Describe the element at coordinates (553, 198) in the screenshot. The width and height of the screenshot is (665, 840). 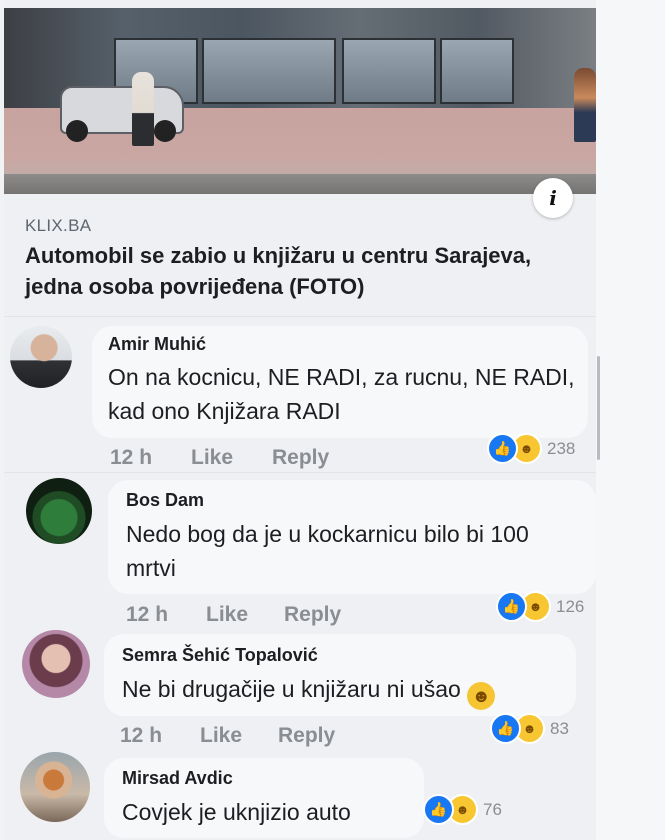
I see `info-icon: i` at that location.